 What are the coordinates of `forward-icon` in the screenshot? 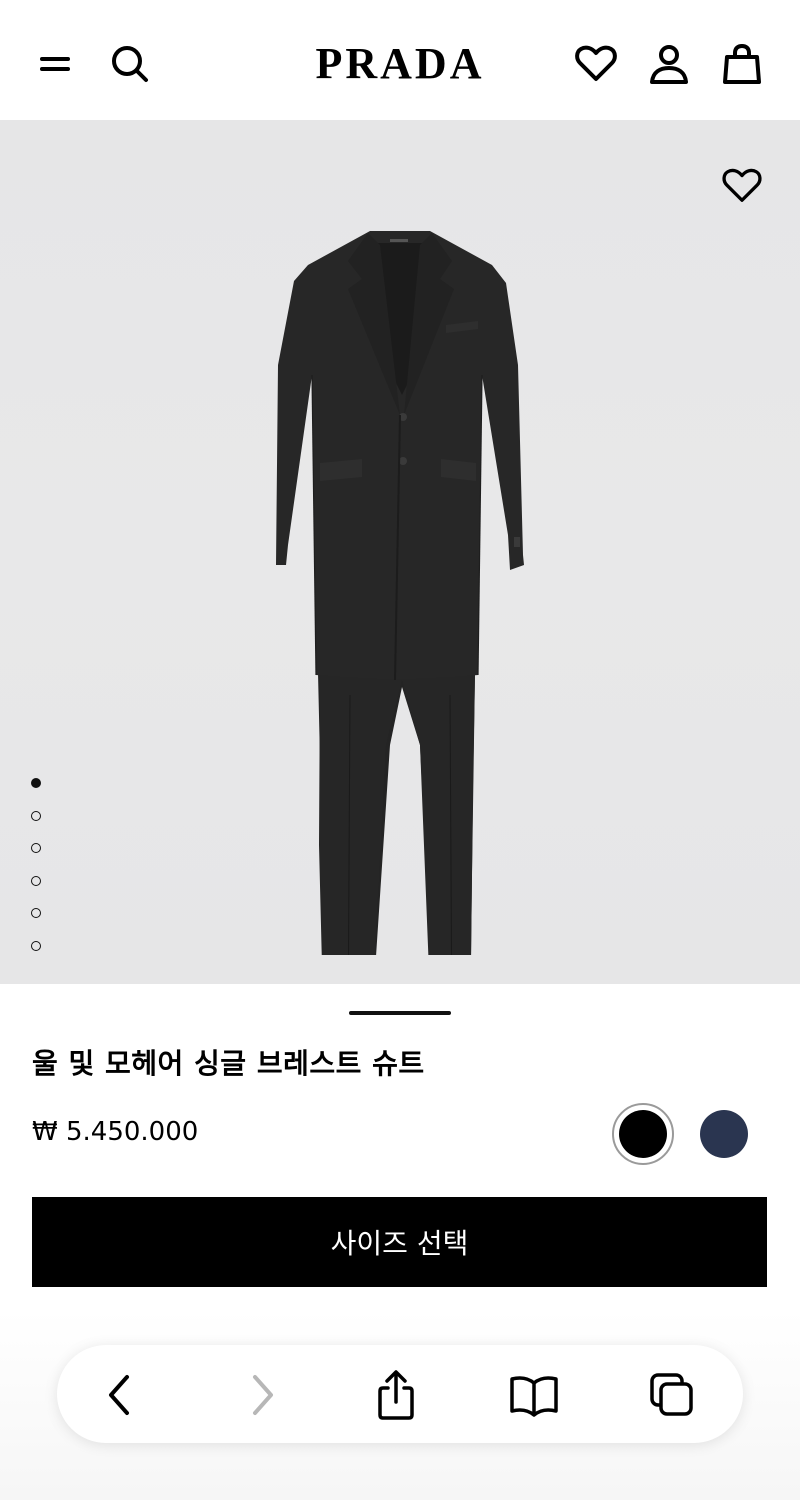 It's located at (262, 1395).